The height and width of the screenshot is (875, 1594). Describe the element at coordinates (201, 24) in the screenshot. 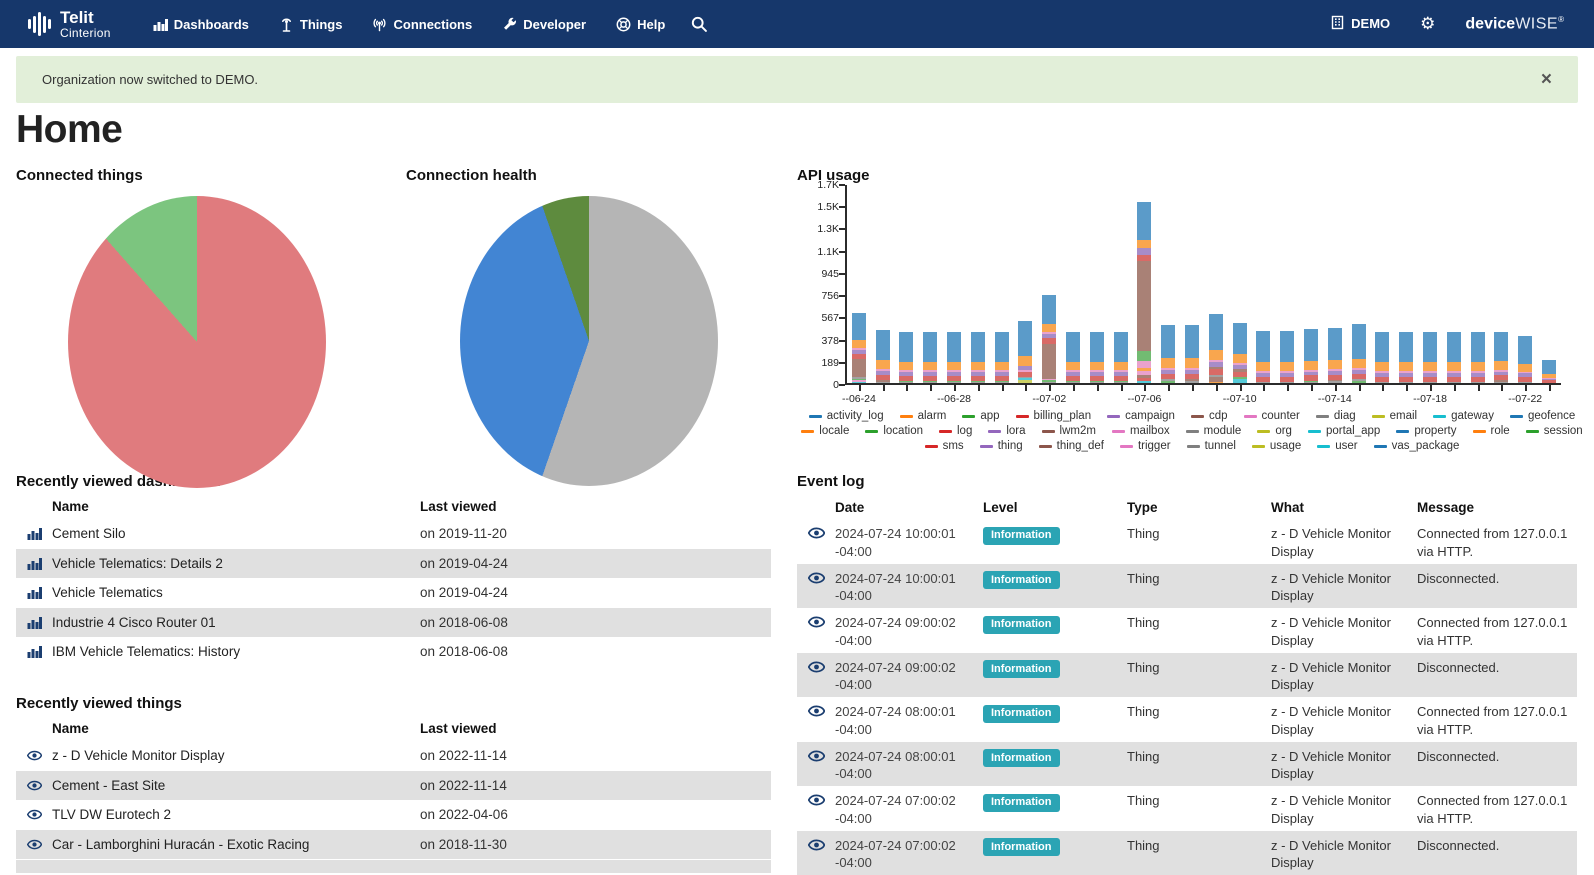

I see `nav-item-dashboards: Dashboards` at that location.